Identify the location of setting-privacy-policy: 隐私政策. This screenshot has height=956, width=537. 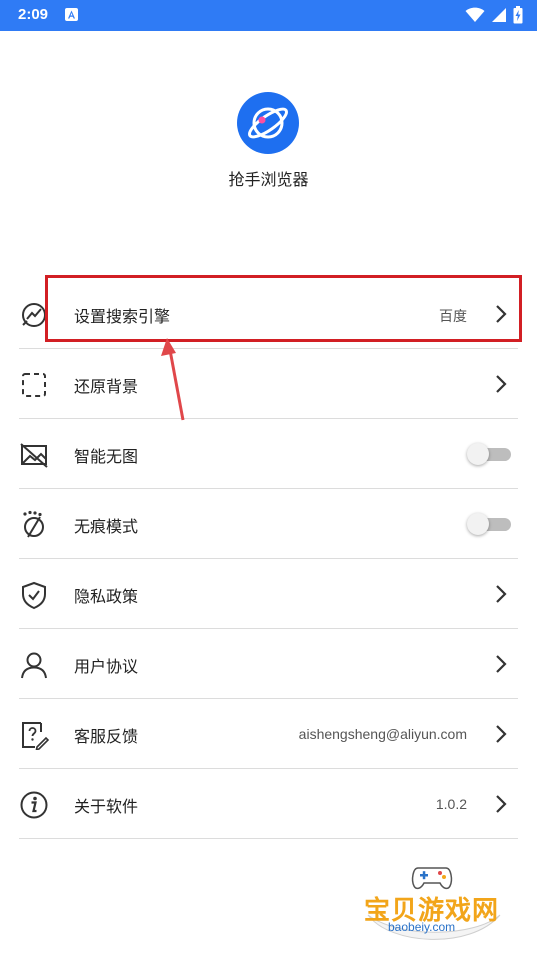
(268, 594).